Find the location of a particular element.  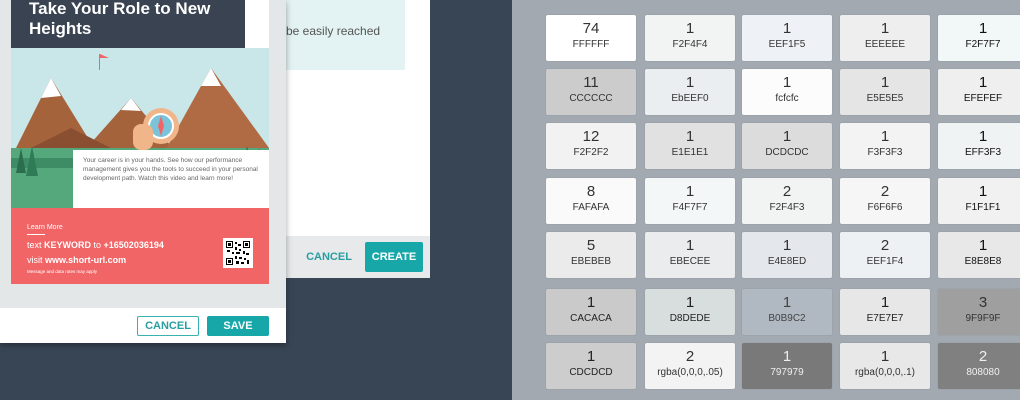

color-swatch: 11 CCCCCC is located at coordinates (591, 92).